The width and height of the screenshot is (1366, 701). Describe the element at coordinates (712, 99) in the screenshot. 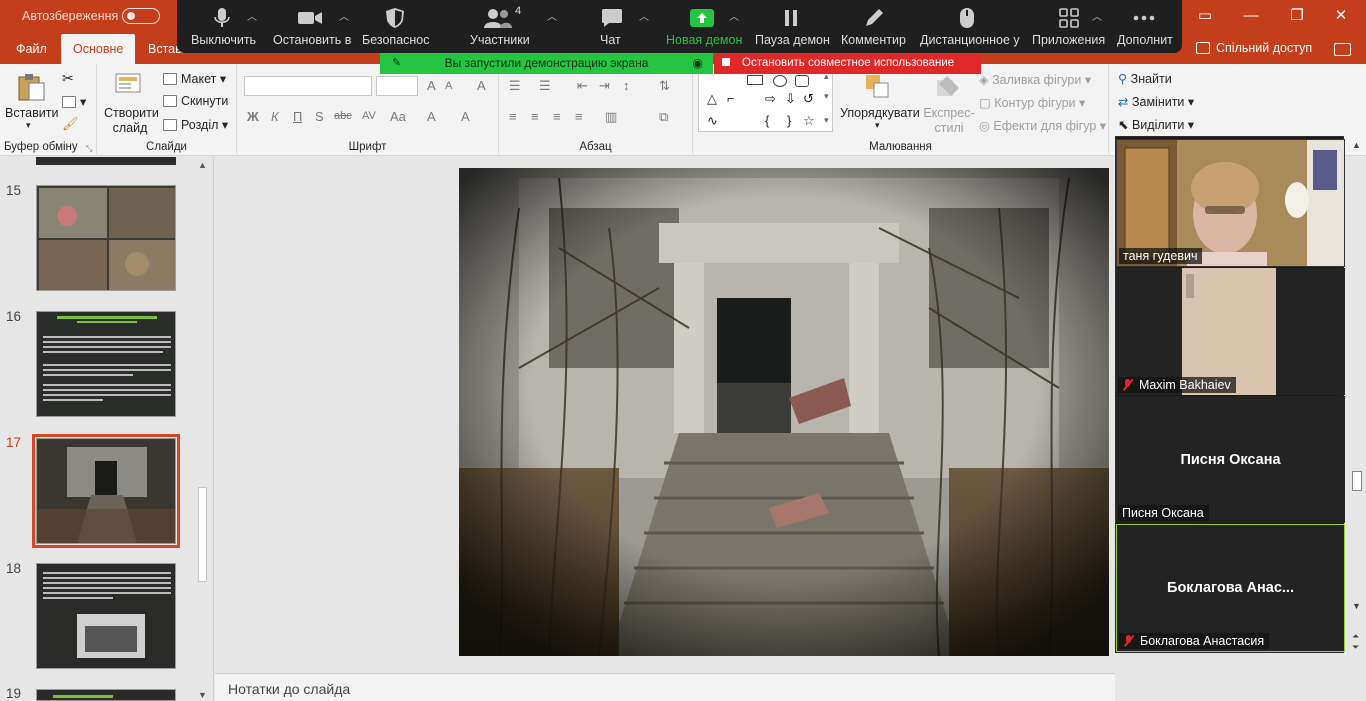

I see `triangle-shape-icon: △` at that location.